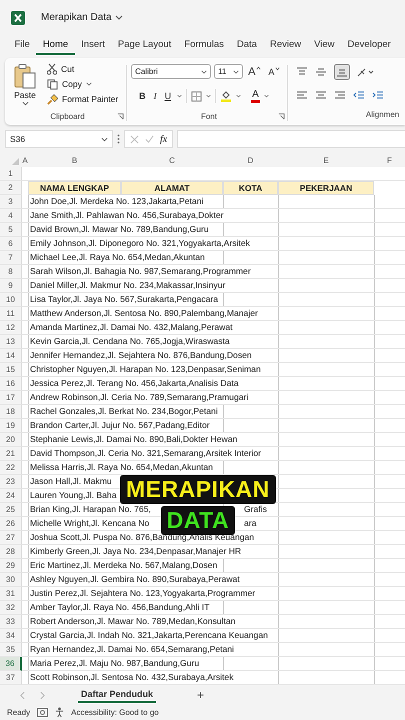 This screenshot has height=720, width=405. What do you see at coordinates (11, 454) in the screenshot?
I see `row-header: 21` at bounding box center [11, 454].